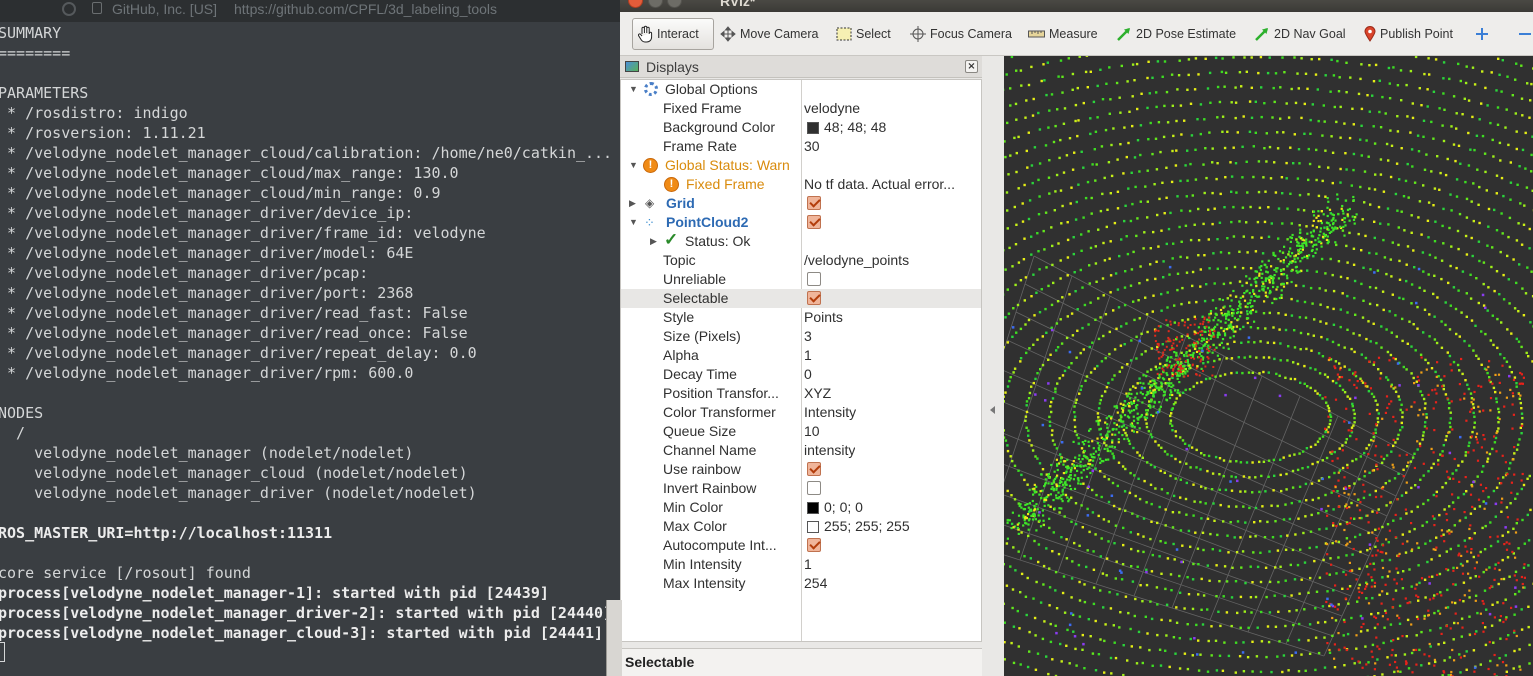  I want to click on lock-icon, so click(97, 8).